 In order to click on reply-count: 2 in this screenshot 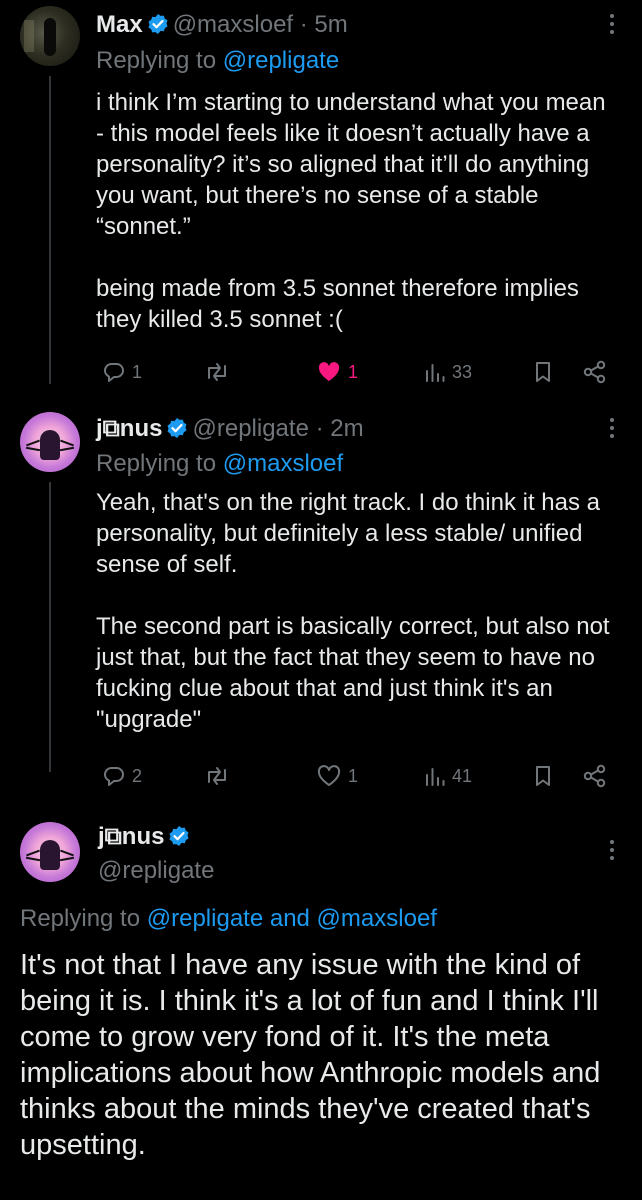, I will do `click(137, 775)`.